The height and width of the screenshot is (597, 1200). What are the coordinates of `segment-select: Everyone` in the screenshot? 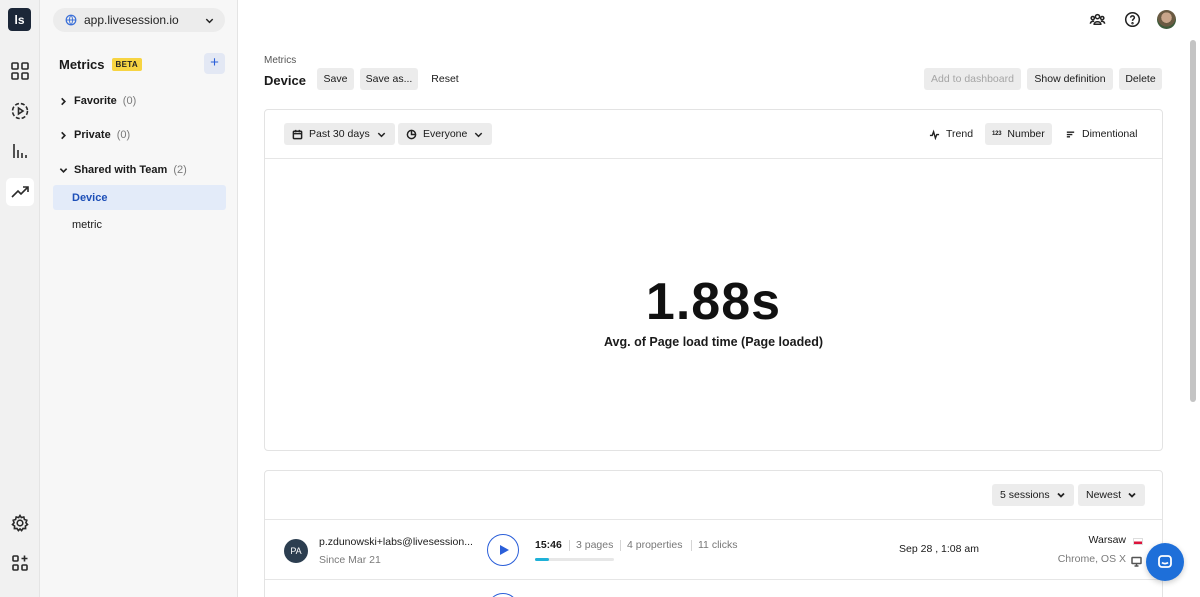 It's located at (445, 134).